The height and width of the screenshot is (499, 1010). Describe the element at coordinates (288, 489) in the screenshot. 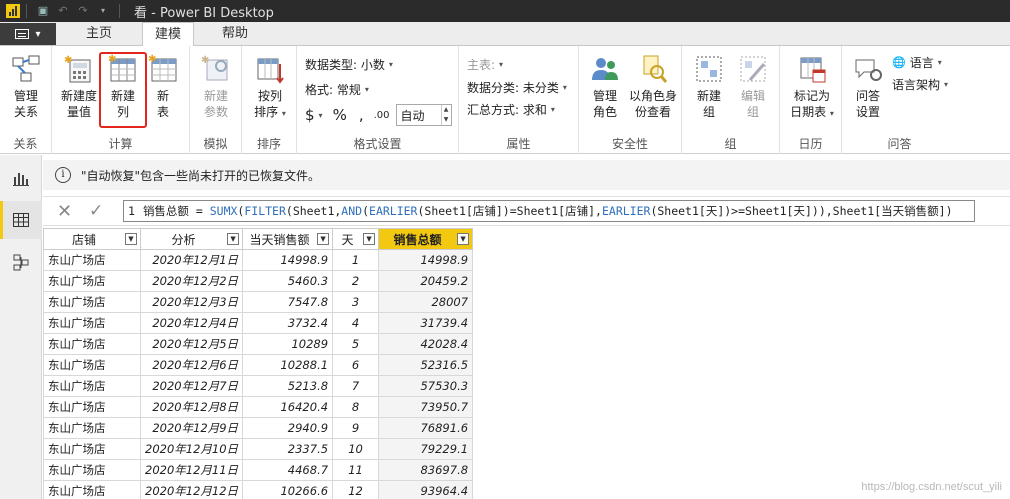

I see `table-cell: 10266.6` at that location.